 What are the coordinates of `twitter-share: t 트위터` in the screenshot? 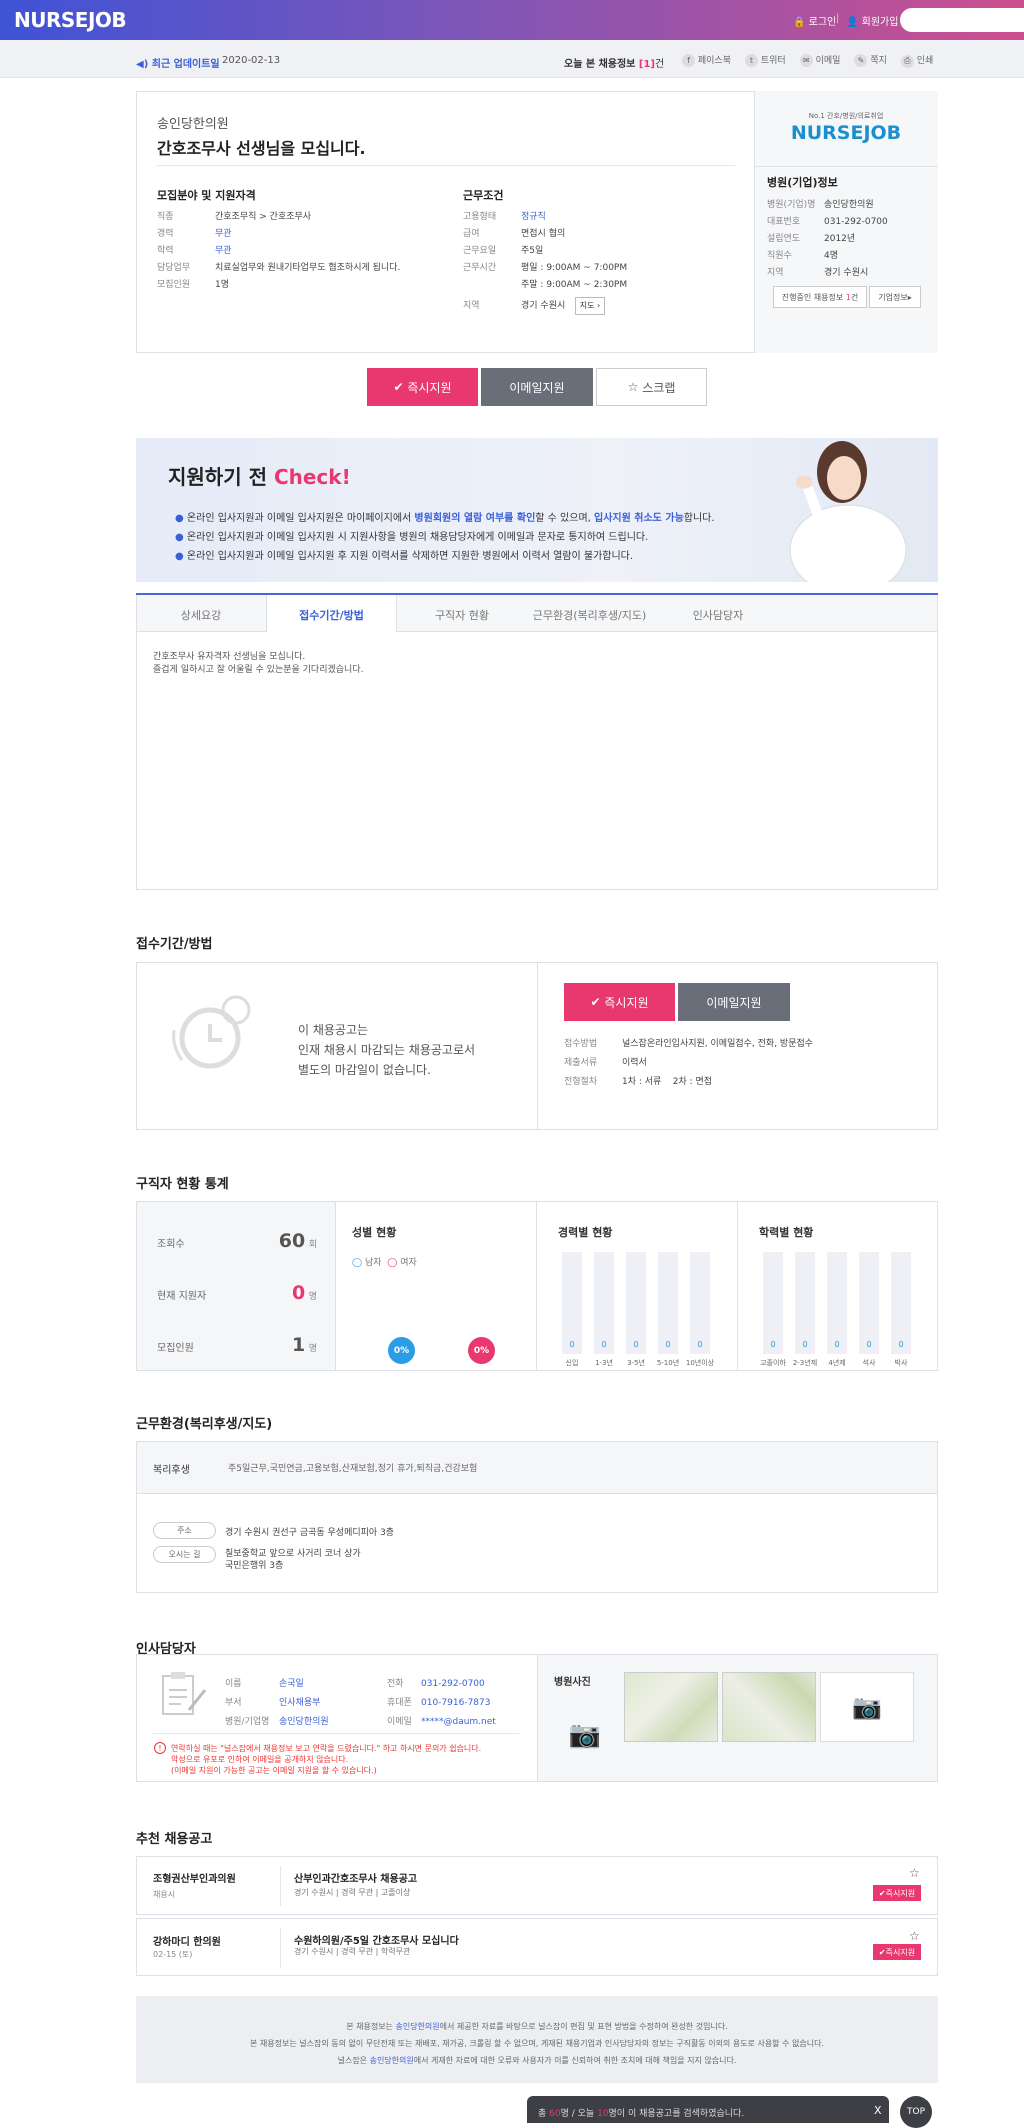 It's located at (765, 60).